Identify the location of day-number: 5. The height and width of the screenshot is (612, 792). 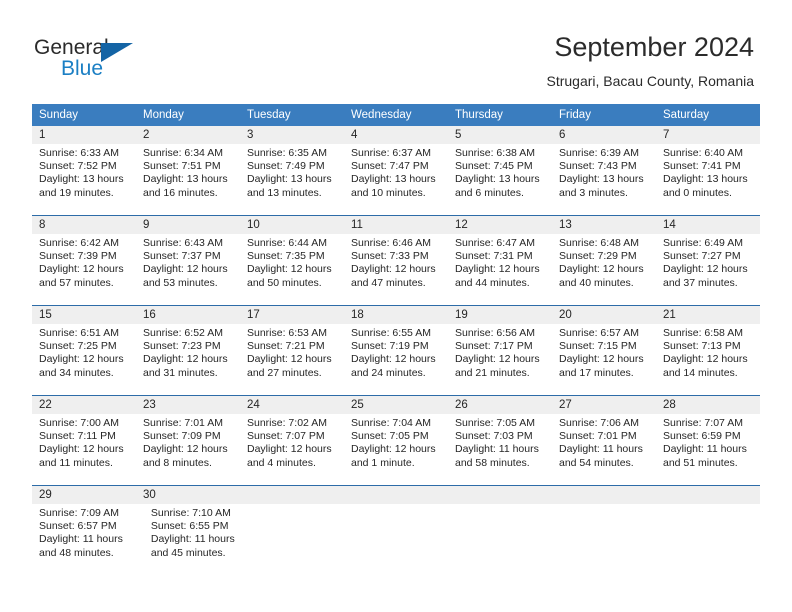
(500, 135).